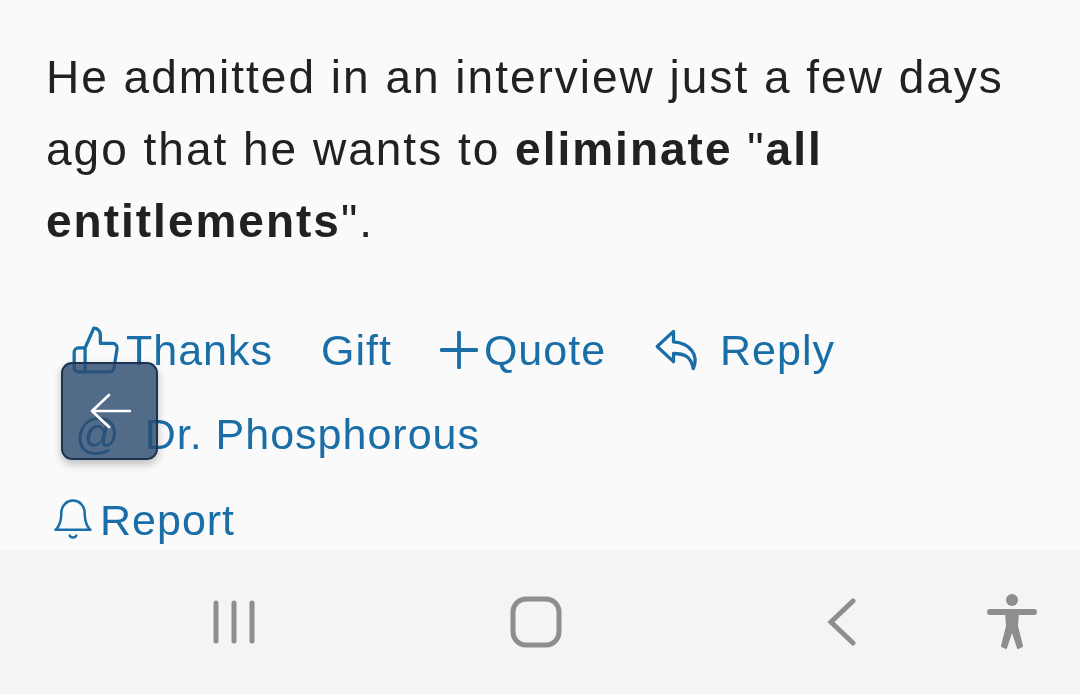 The width and height of the screenshot is (1080, 694). What do you see at coordinates (523, 350) in the screenshot?
I see `quote-link: Quote` at bounding box center [523, 350].